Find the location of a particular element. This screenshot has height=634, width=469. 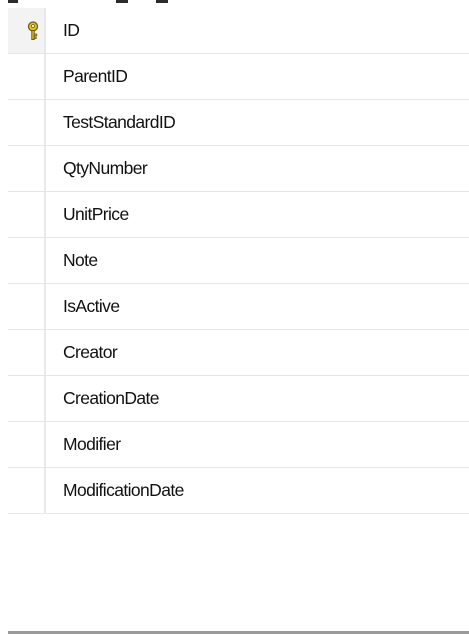

column-row-id: ID is located at coordinates (238, 31).